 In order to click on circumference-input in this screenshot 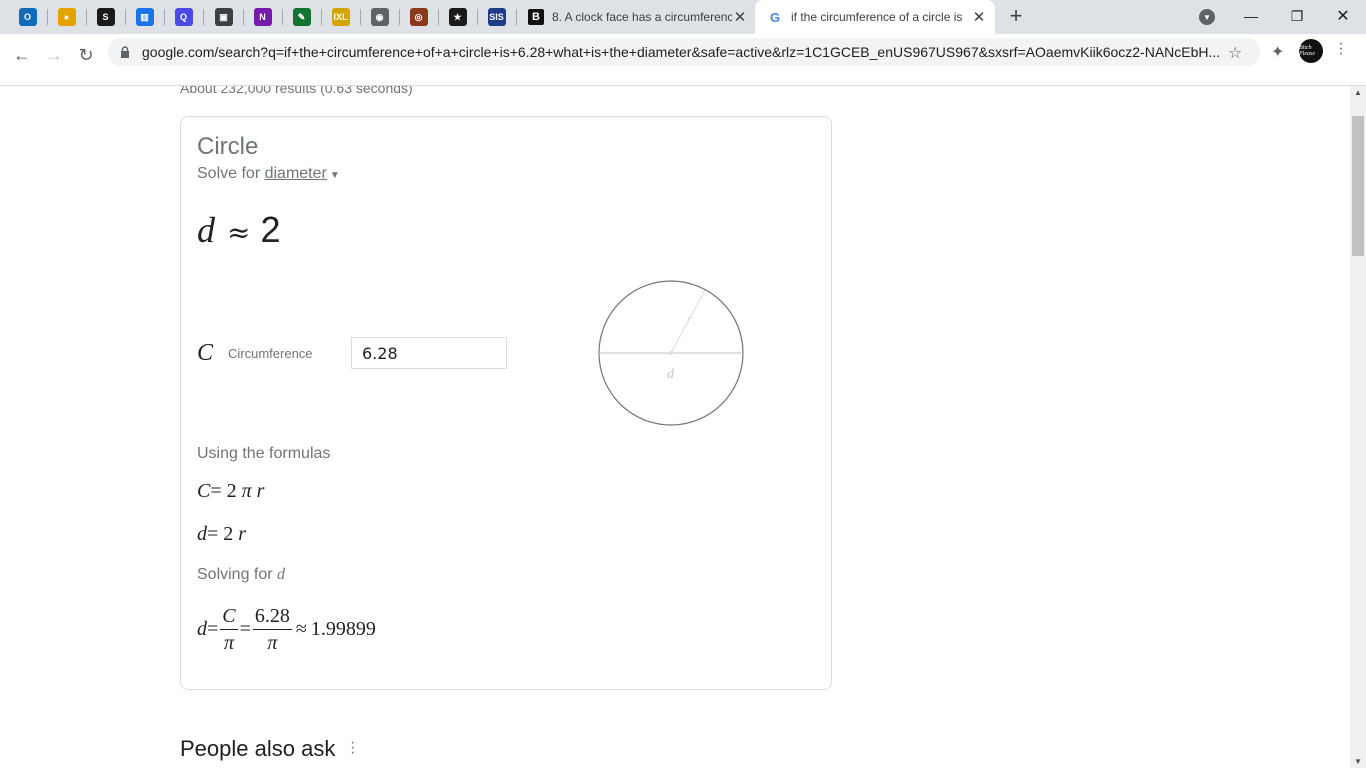, I will do `click(429, 353)`.